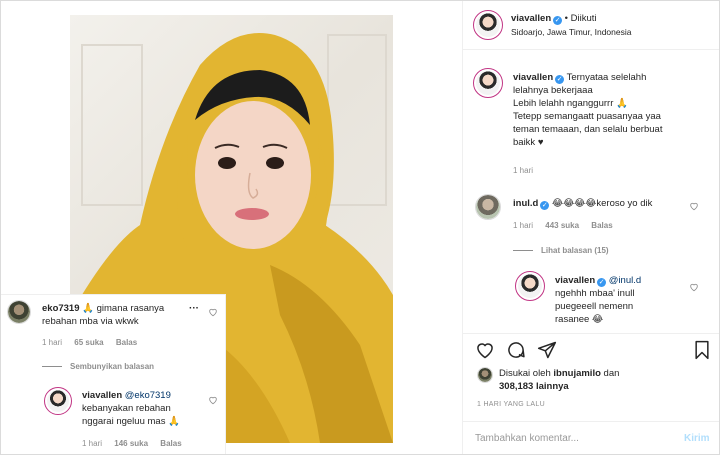  What do you see at coordinates (579, 319) in the screenshot?
I see `reply-line: rasanee 😂` at bounding box center [579, 319].